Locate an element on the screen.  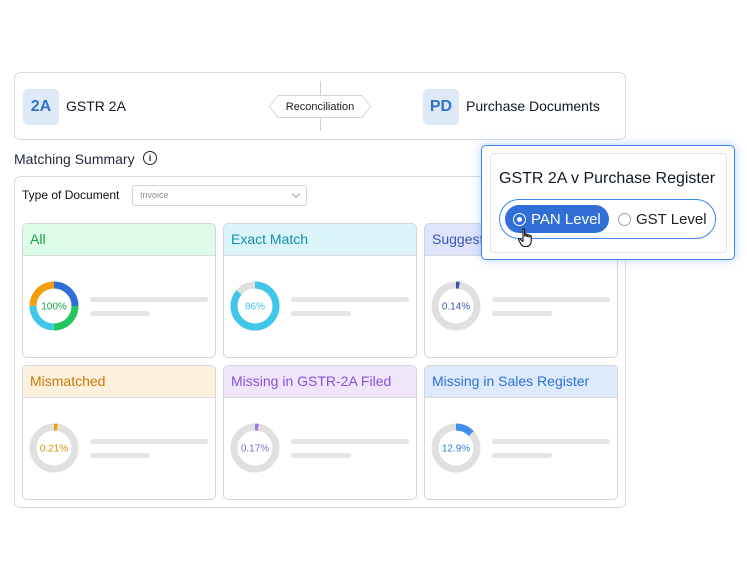
donut-percent-label: 86% is located at coordinates (255, 307).